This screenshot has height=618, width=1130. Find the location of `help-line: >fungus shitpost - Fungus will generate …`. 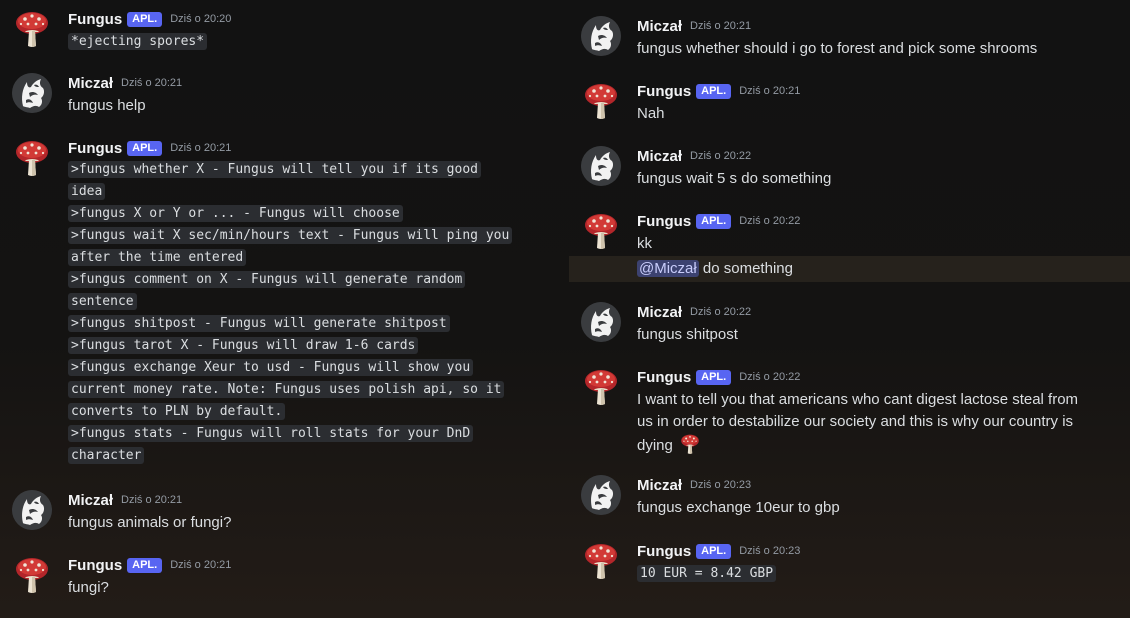

help-line: >fungus shitpost - Fungus will generate … is located at coordinates (305, 324).